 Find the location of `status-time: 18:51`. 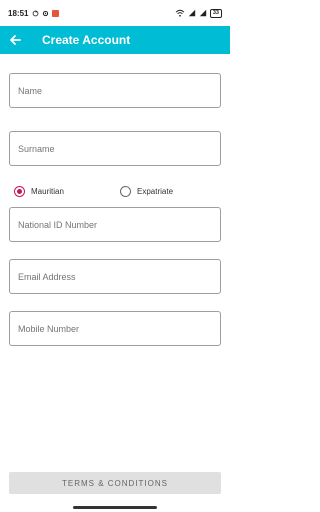

status-time: 18:51 is located at coordinates (18, 13).